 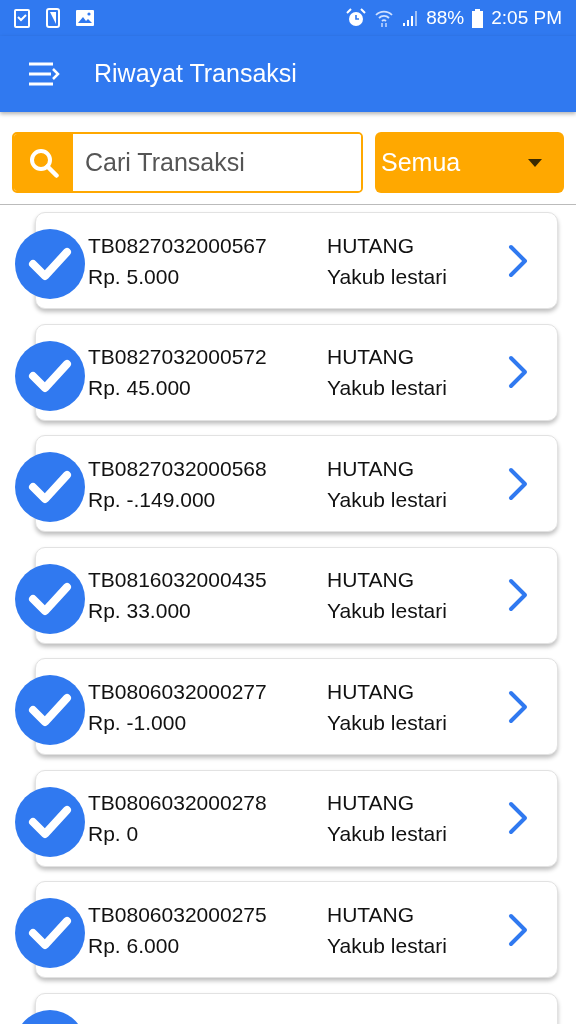 What do you see at coordinates (526, 17) in the screenshot?
I see `clock-time: 2:05 PM` at bounding box center [526, 17].